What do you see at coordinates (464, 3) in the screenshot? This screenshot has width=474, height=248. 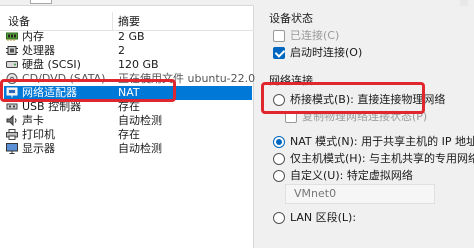 I see `top-frame-edge` at bounding box center [464, 3].